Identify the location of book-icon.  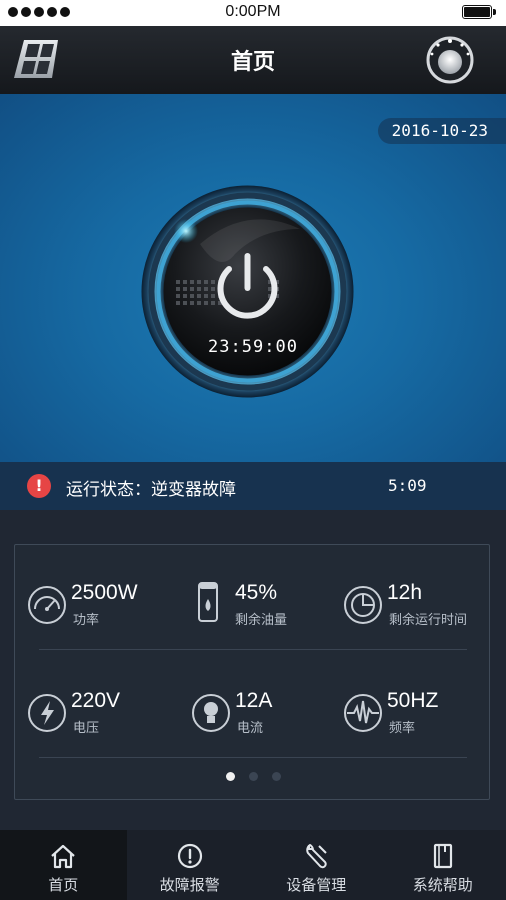
(442, 856).